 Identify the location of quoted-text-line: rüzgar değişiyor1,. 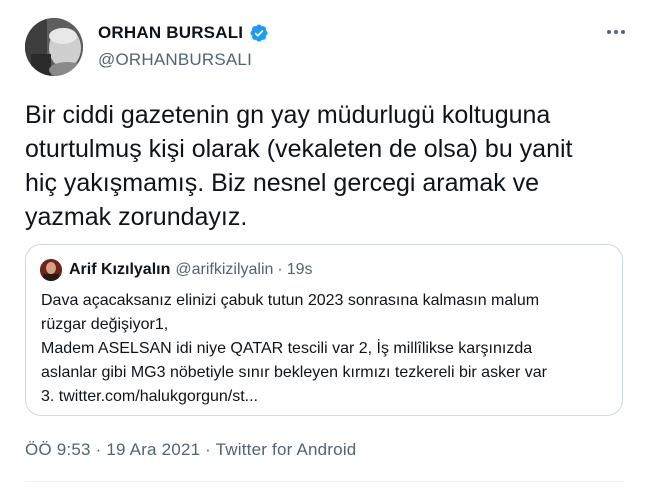
(105, 324).